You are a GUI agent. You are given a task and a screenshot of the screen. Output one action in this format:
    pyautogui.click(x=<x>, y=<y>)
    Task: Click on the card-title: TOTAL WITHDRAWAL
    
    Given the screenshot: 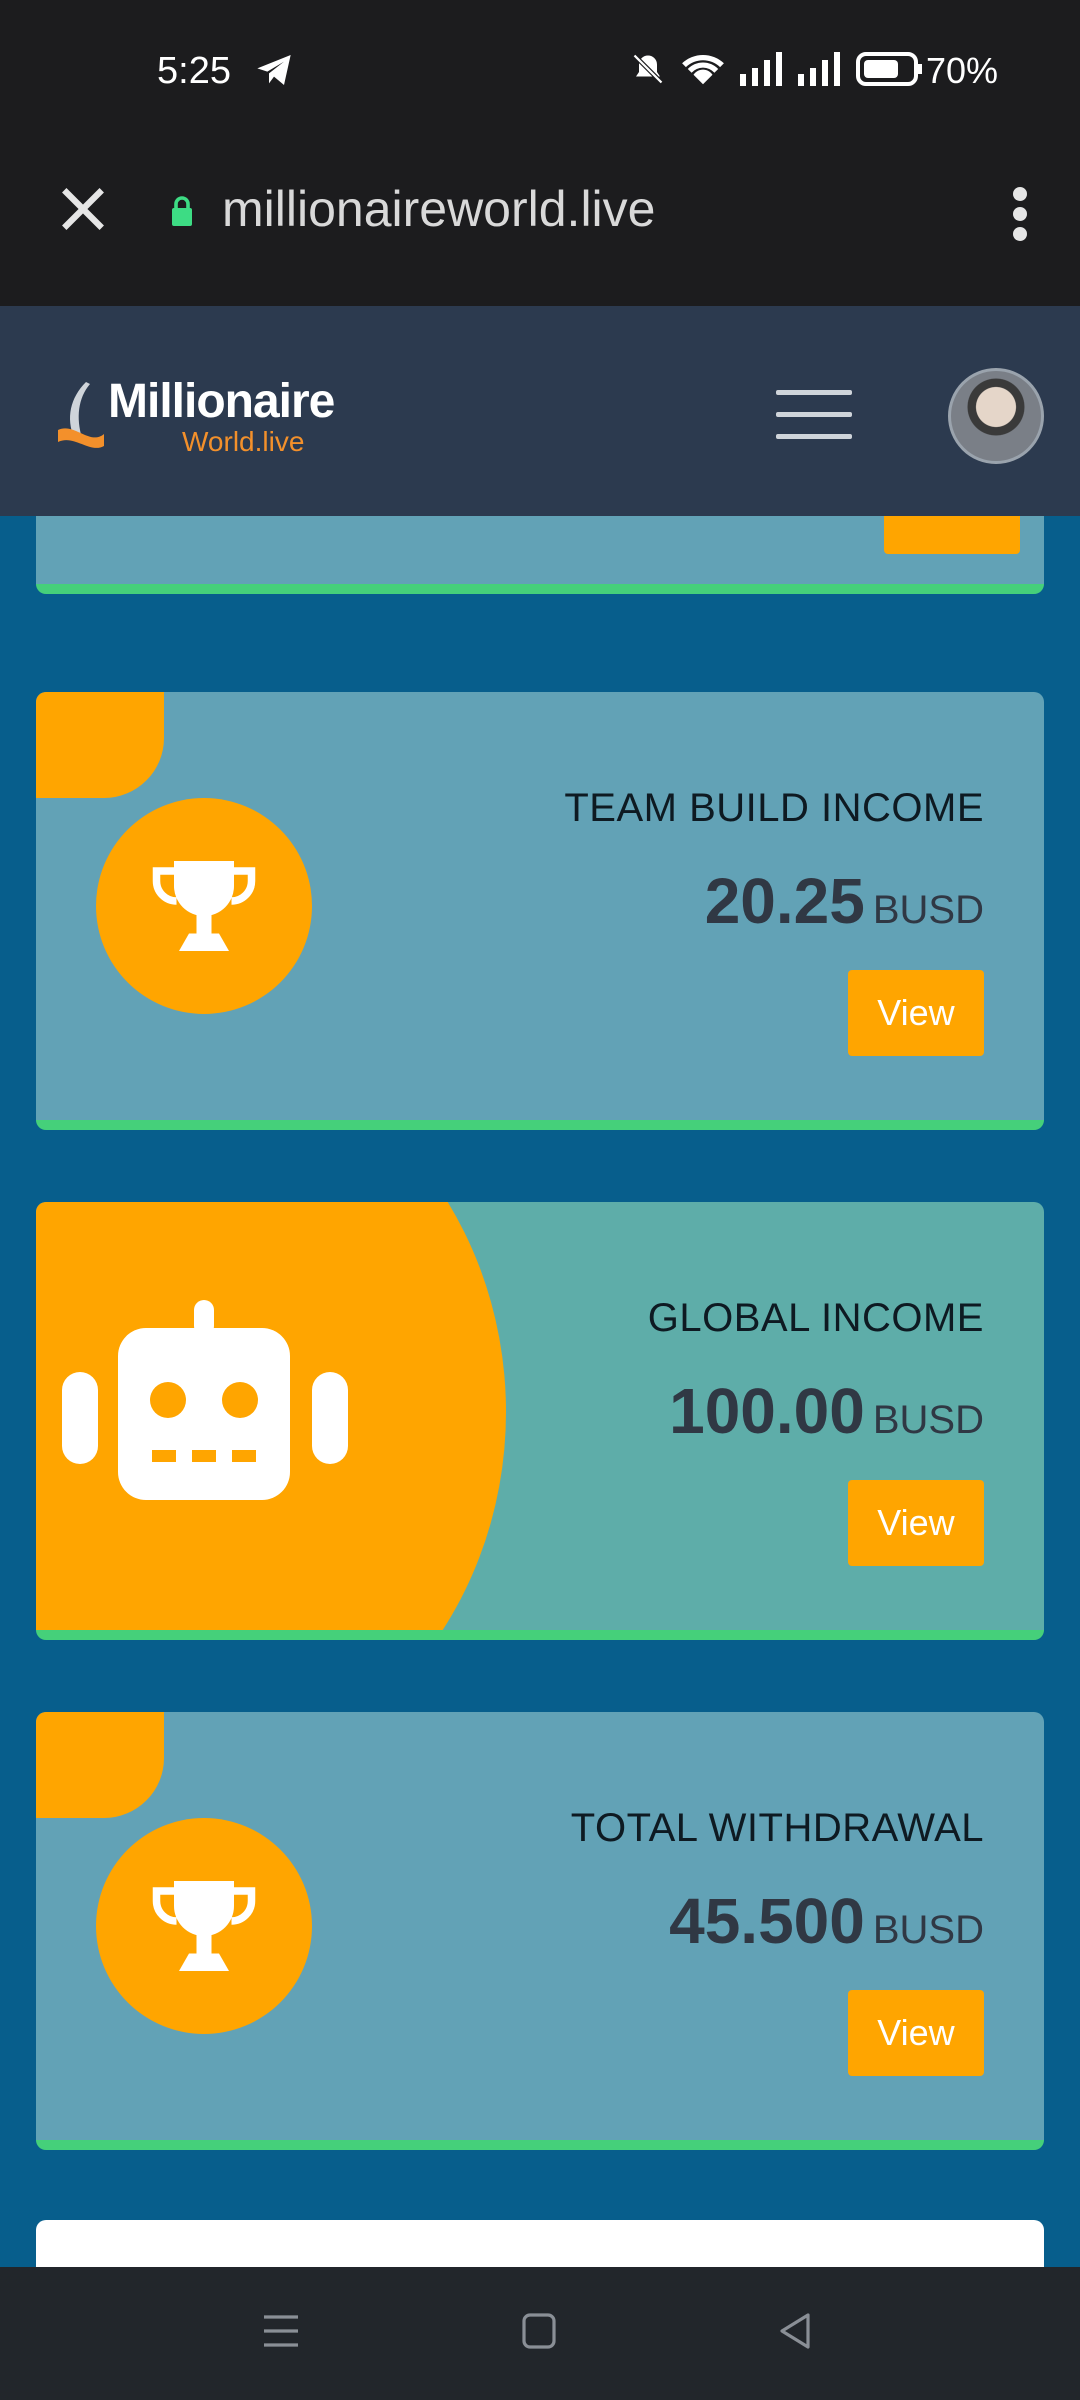 What is the action you would take?
    pyautogui.click(x=777, y=1828)
    